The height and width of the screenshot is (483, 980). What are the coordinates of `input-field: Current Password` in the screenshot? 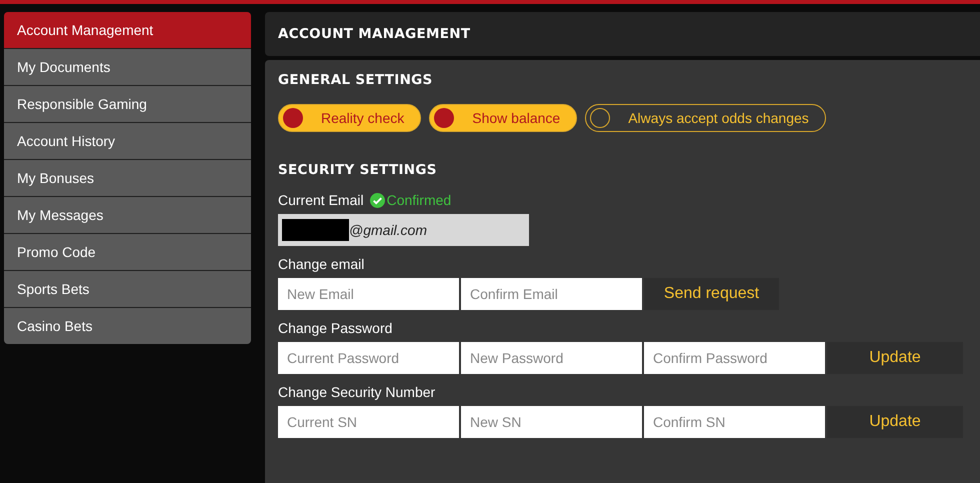 It's located at (368, 358).